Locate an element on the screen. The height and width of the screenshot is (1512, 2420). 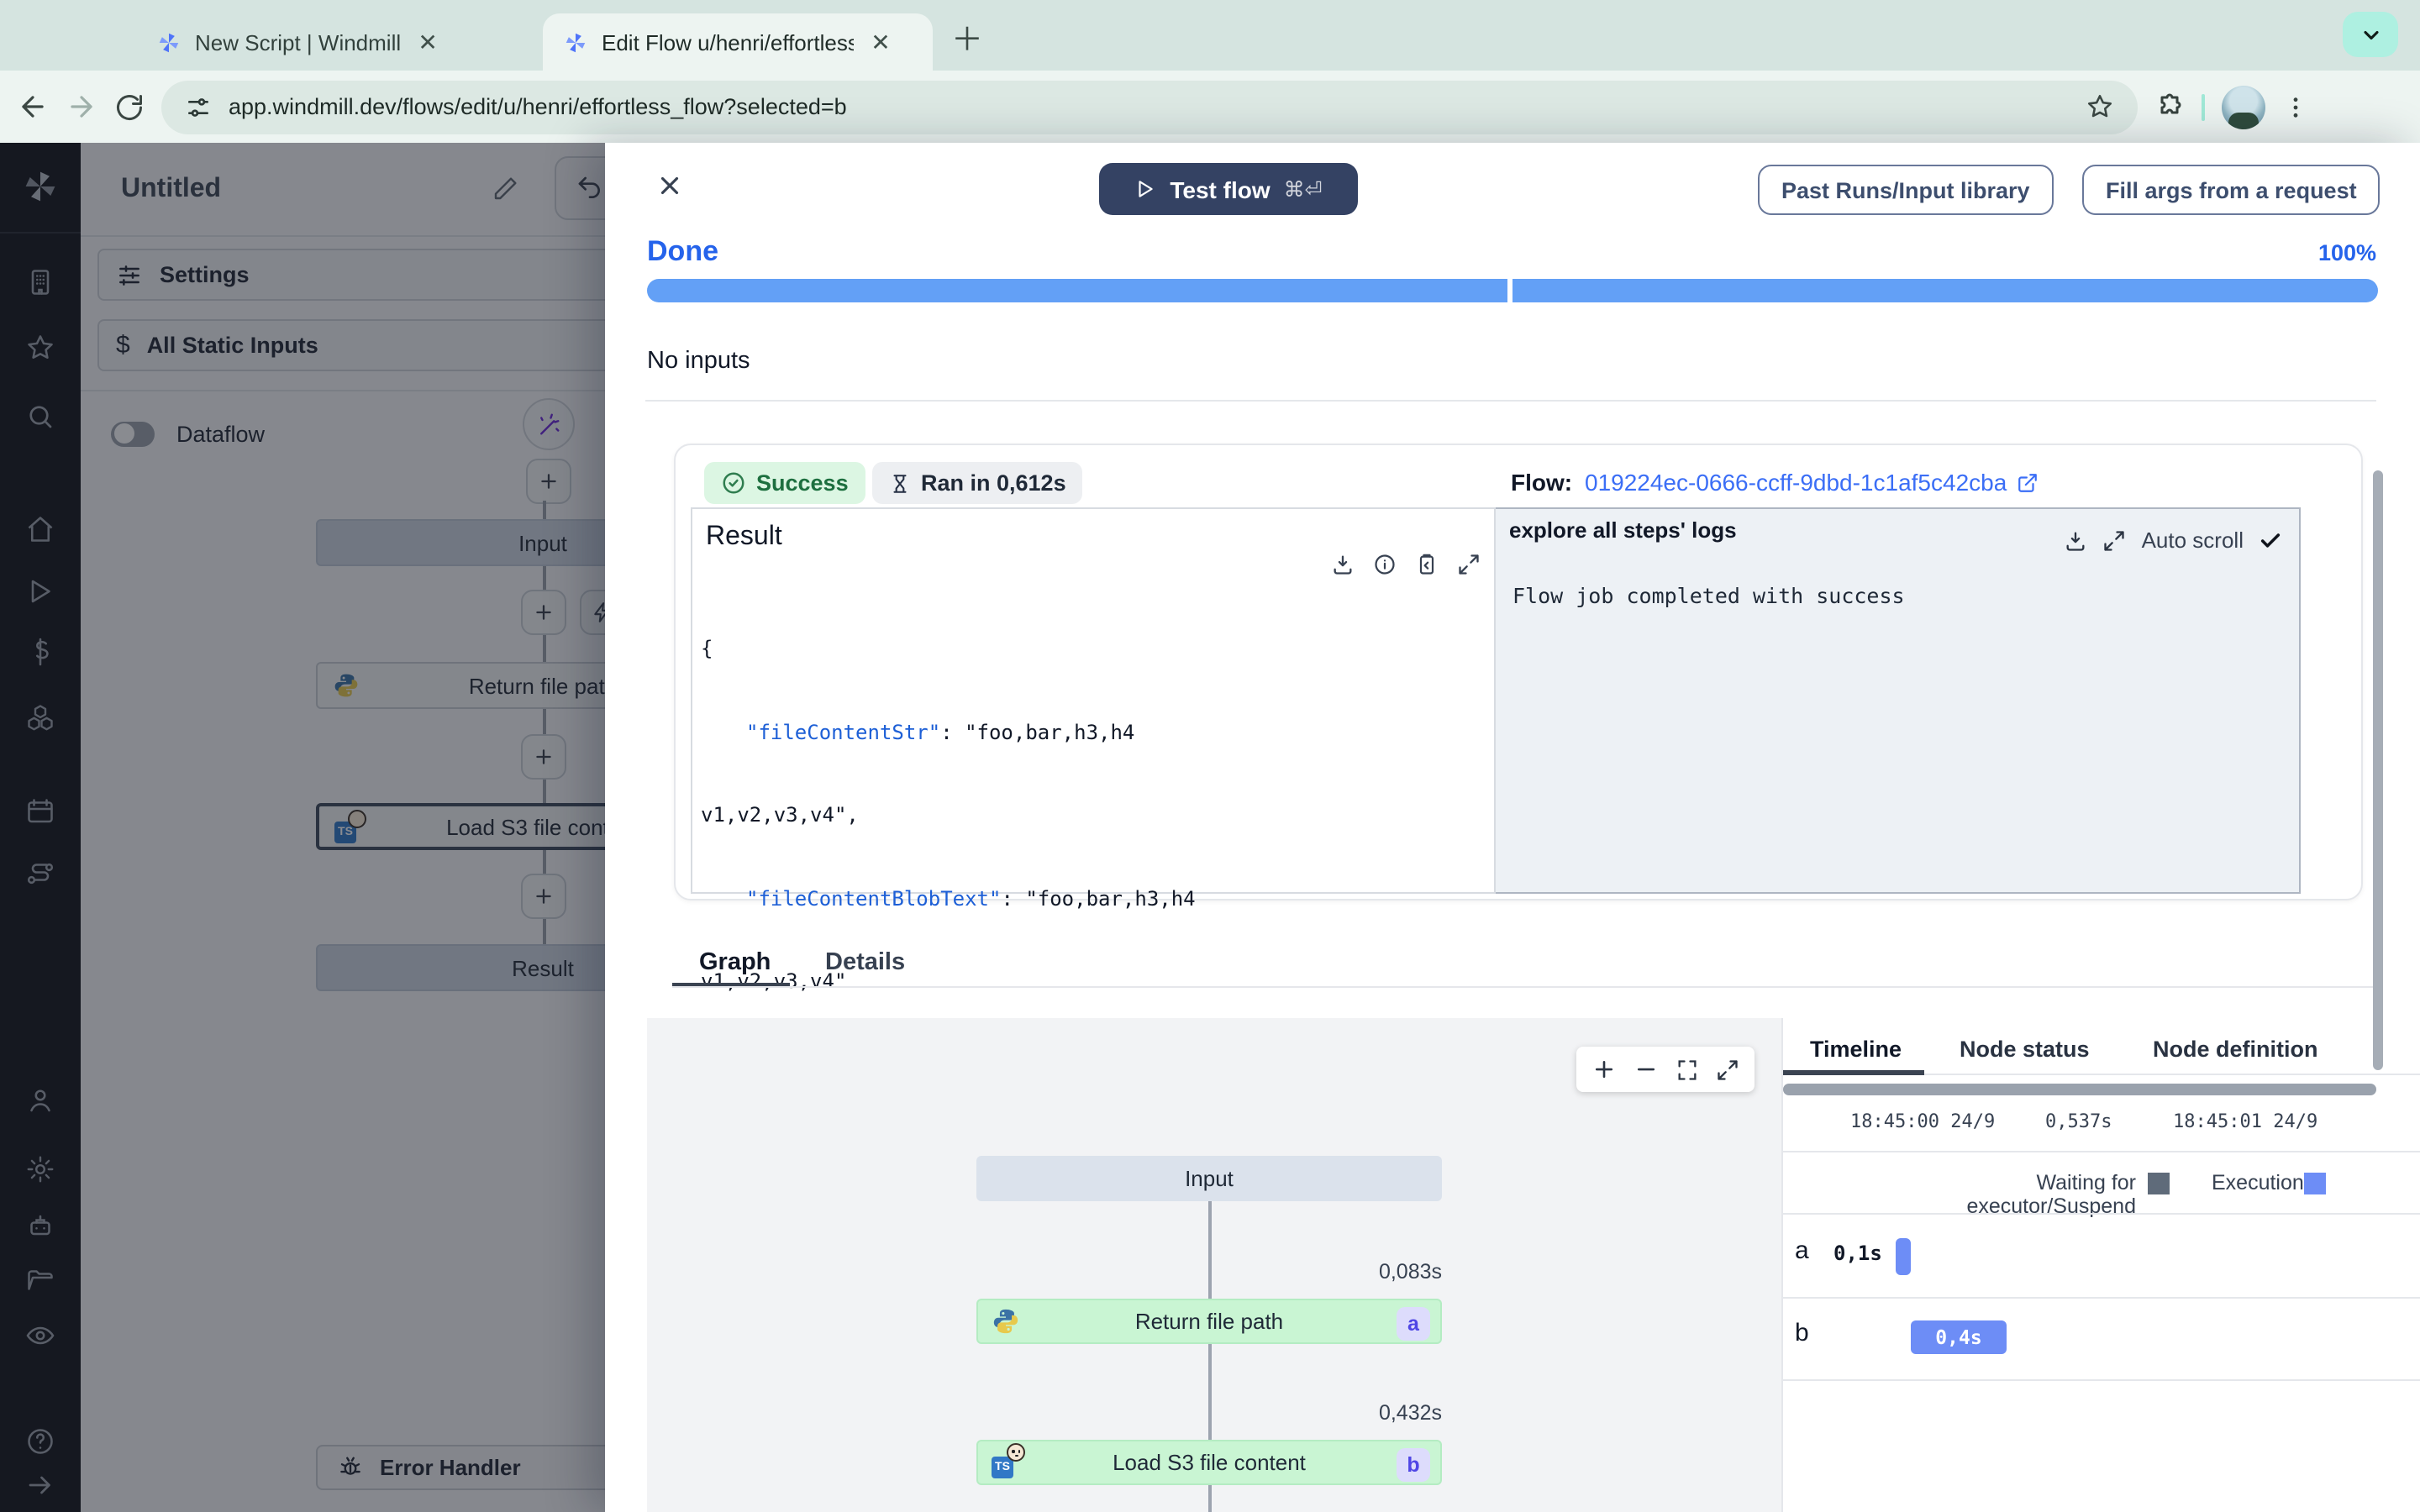
tab-details: Details is located at coordinates (865, 962).